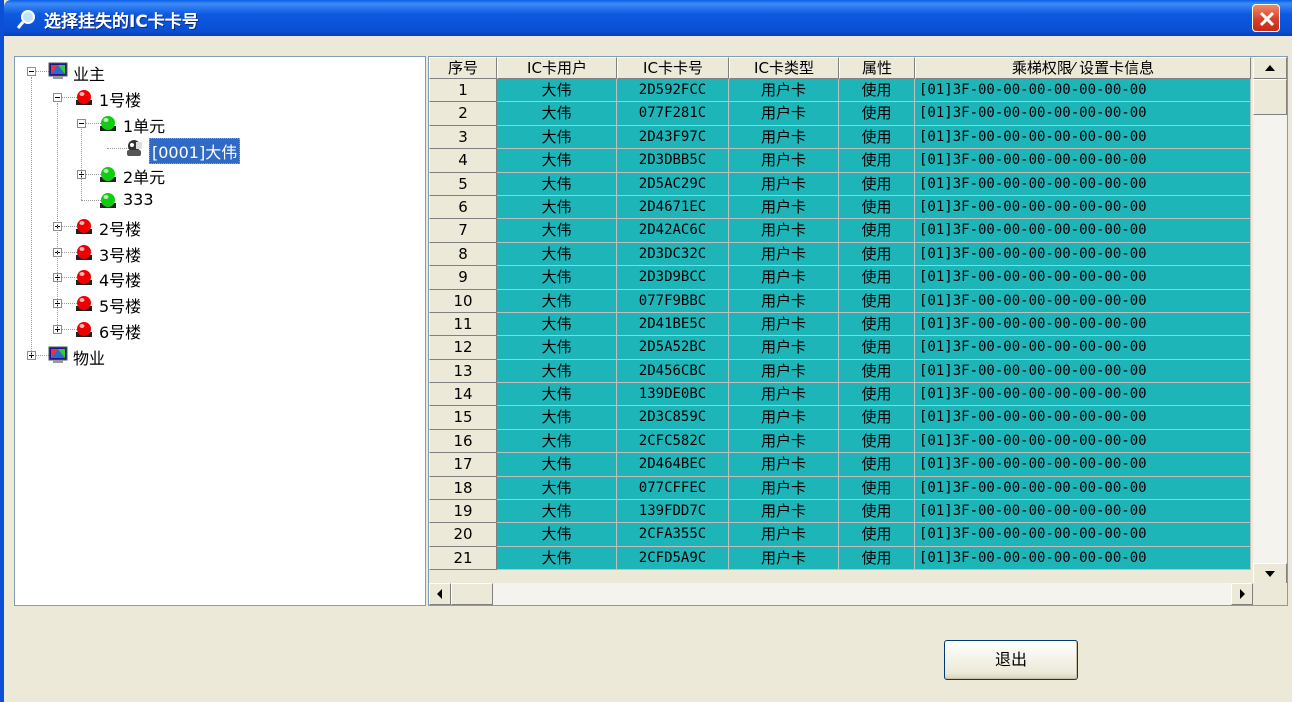 The width and height of the screenshot is (1292, 702). I want to click on tree-node-label: 1单元, so click(144, 125).